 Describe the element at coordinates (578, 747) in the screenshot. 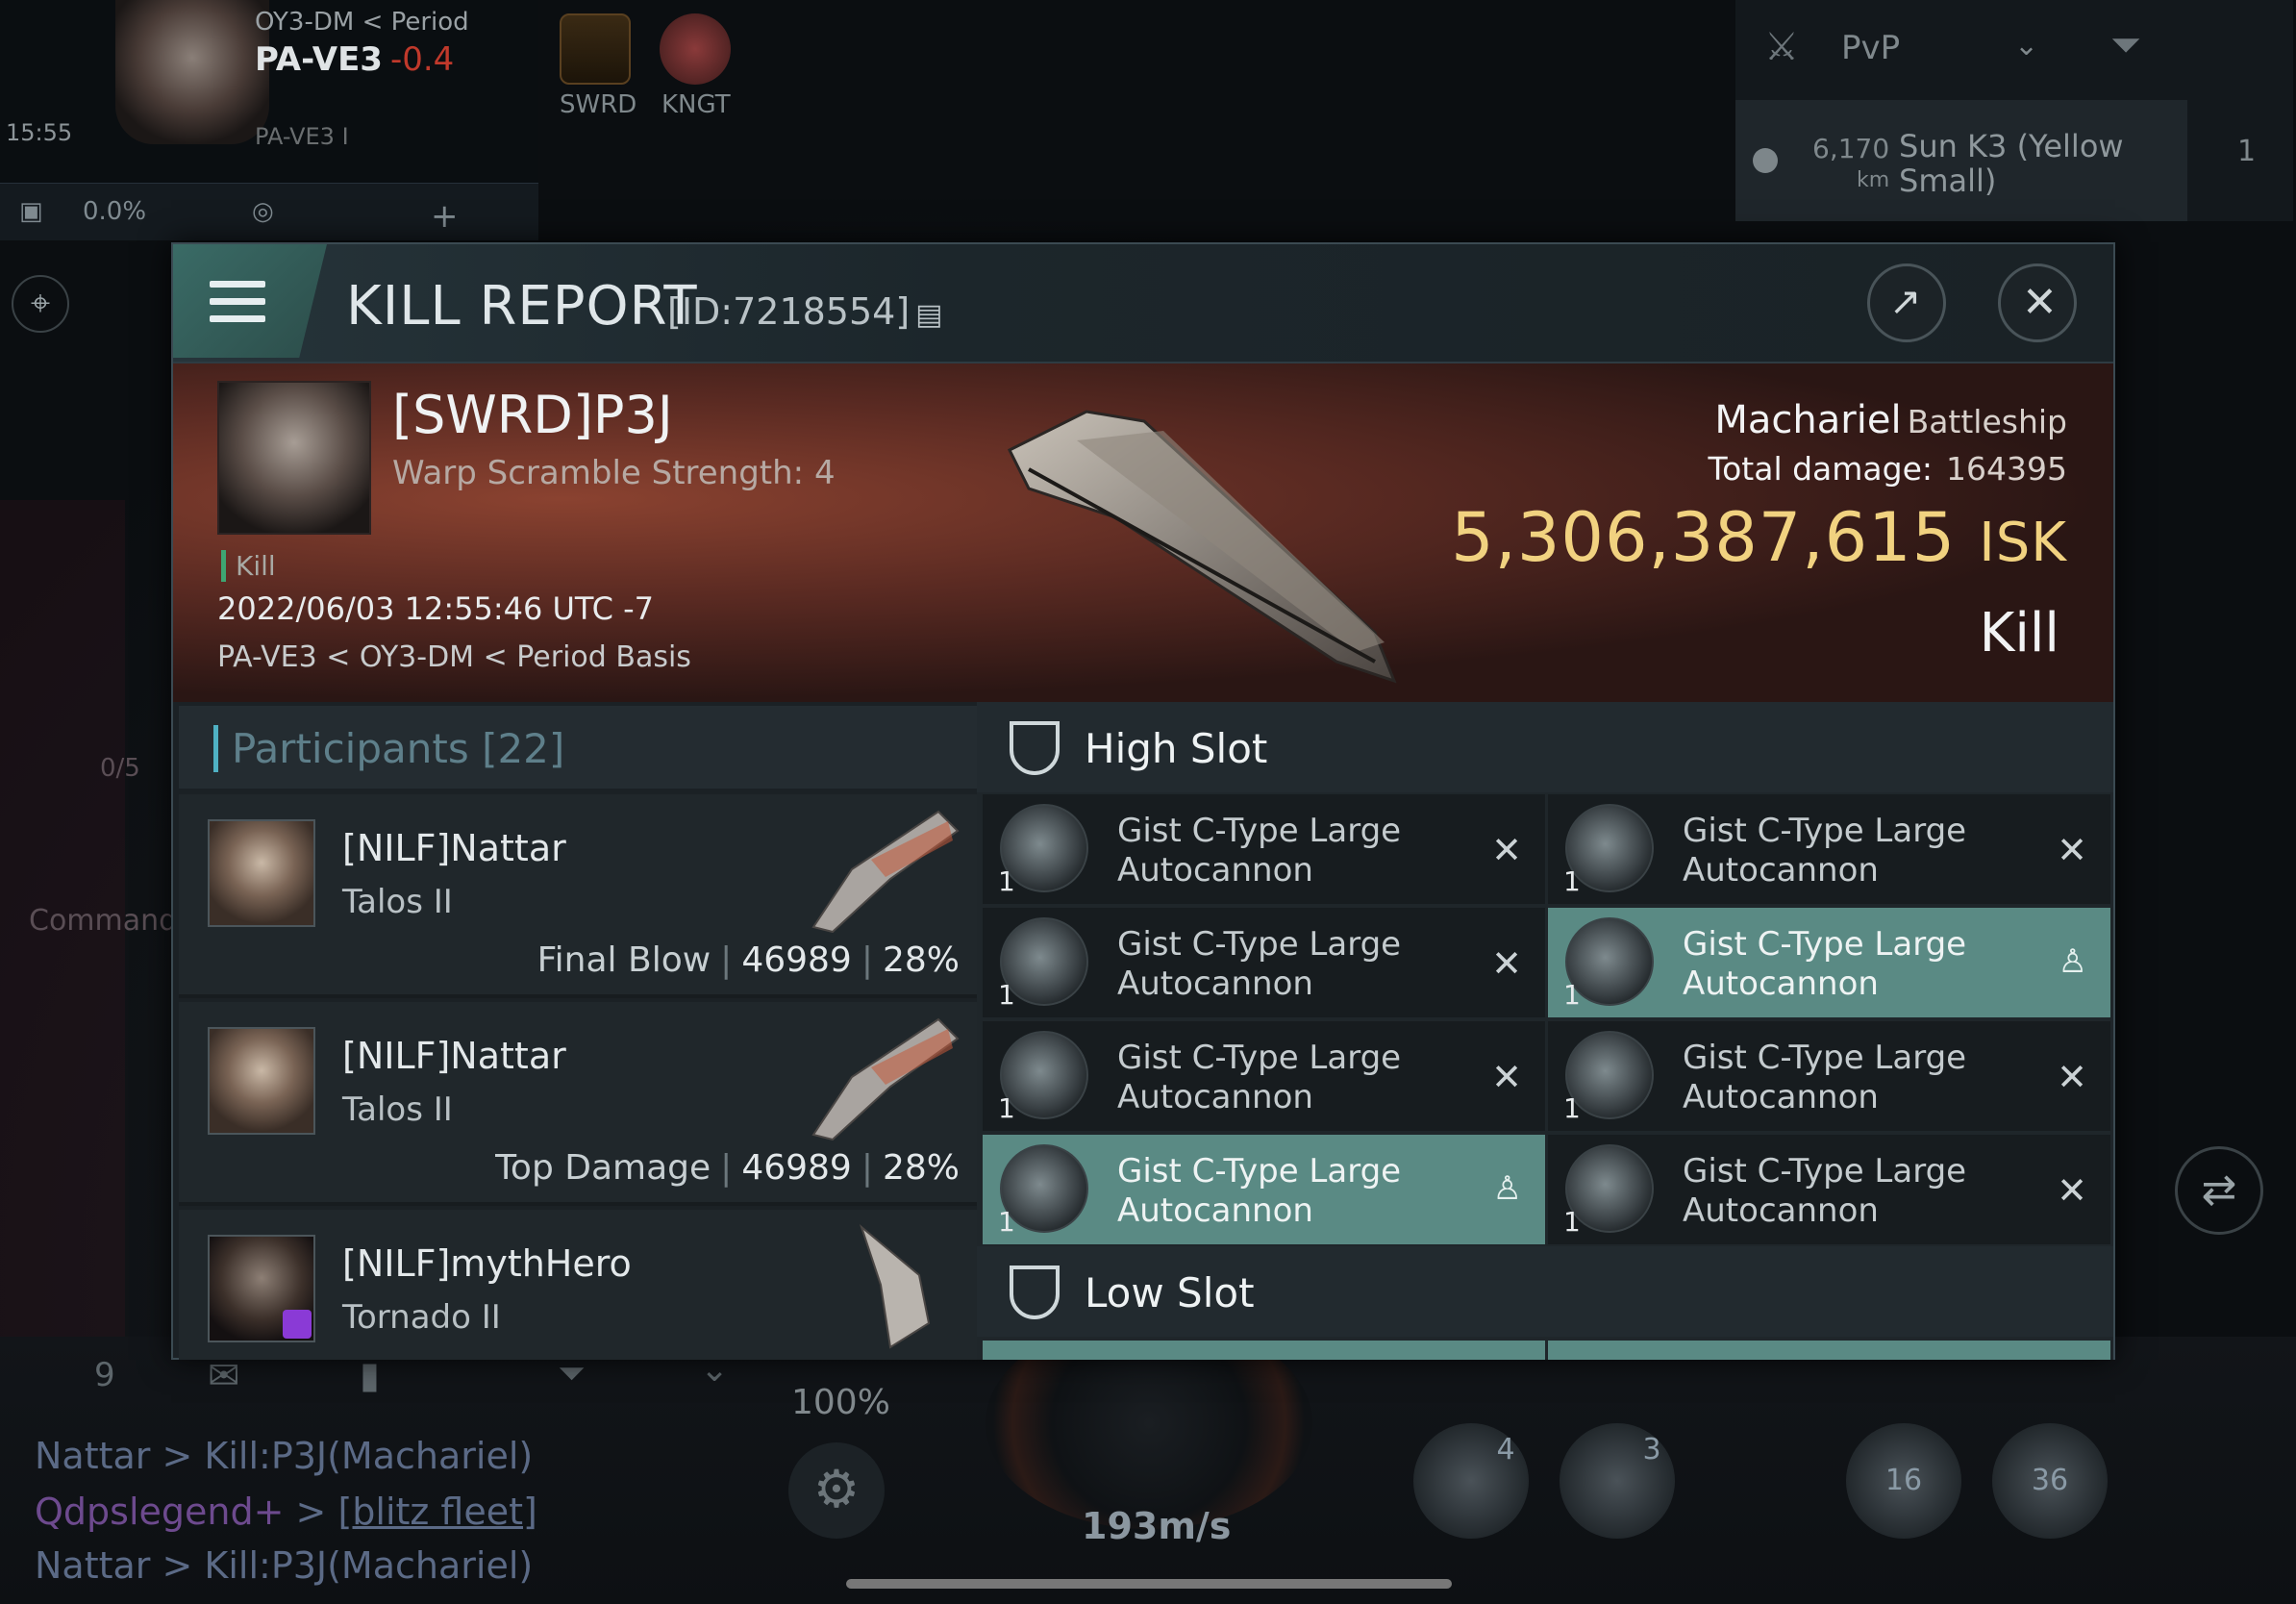

I see `participants-header: Participants [22]` at that location.